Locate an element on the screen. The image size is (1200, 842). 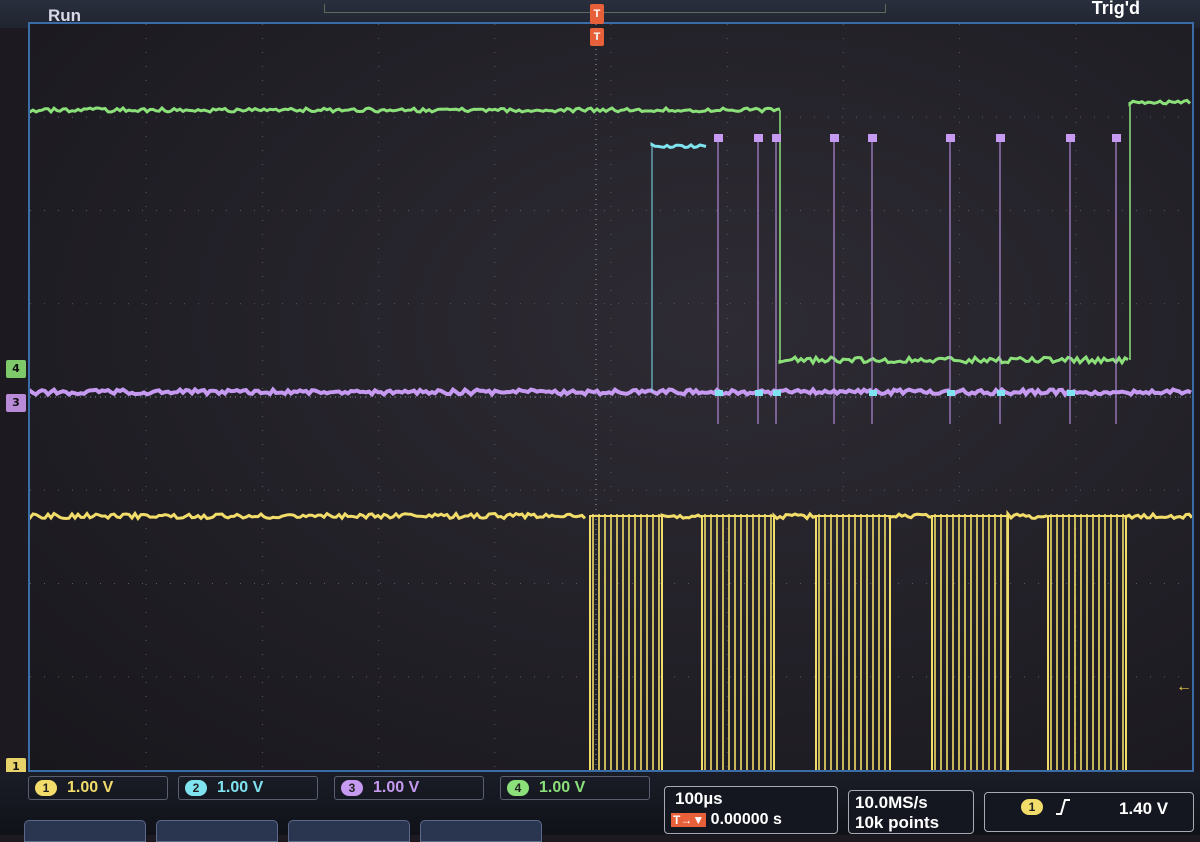
ch1-badge: 1 is located at coordinates (46, 788).